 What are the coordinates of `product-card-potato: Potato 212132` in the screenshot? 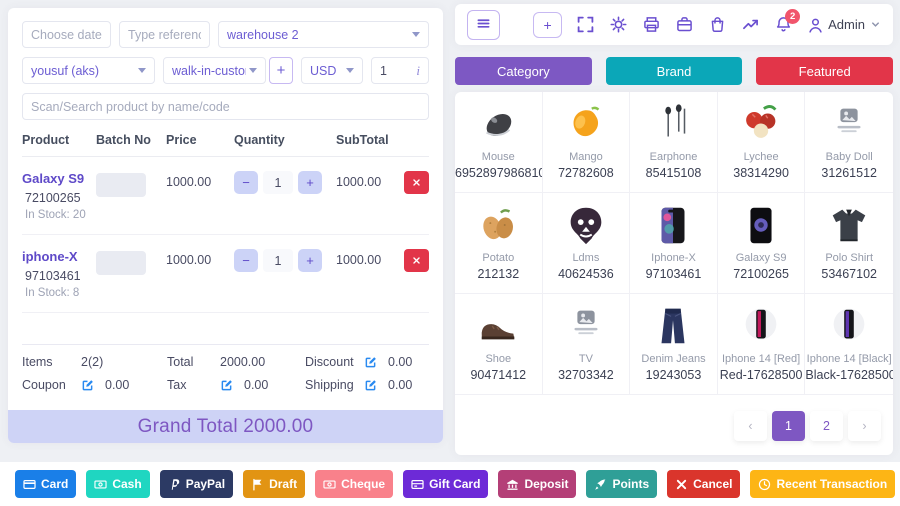 It's located at (499, 243).